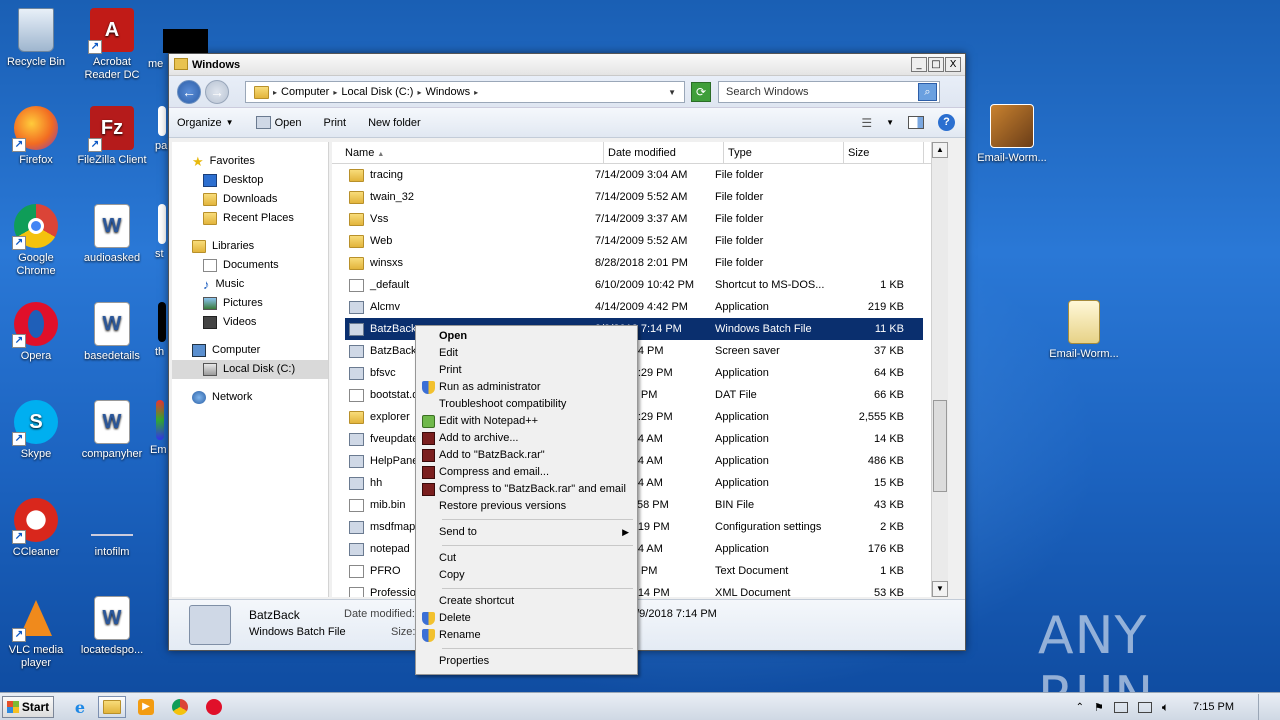  What do you see at coordinates (250, 199) in the screenshot?
I see `nav-downloads: Downloads` at bounding box center [250, 199].